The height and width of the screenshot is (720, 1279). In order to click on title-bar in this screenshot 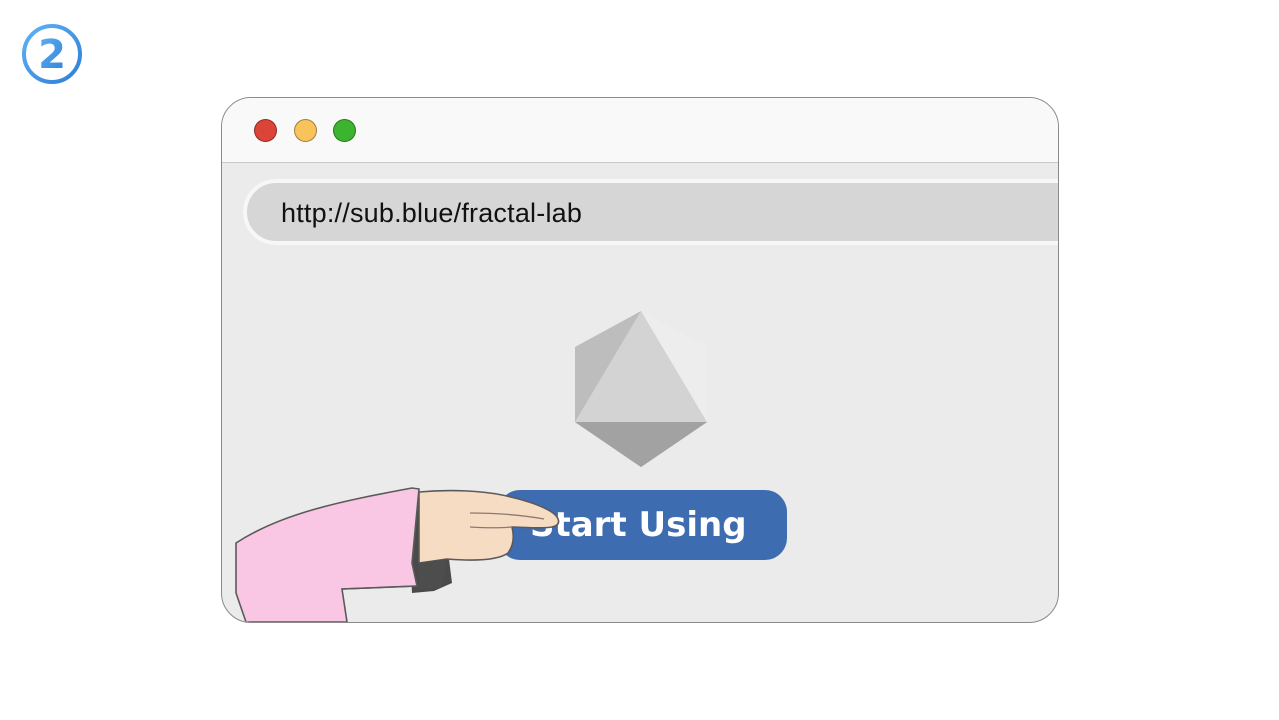, I will do `click(640, 130)`.